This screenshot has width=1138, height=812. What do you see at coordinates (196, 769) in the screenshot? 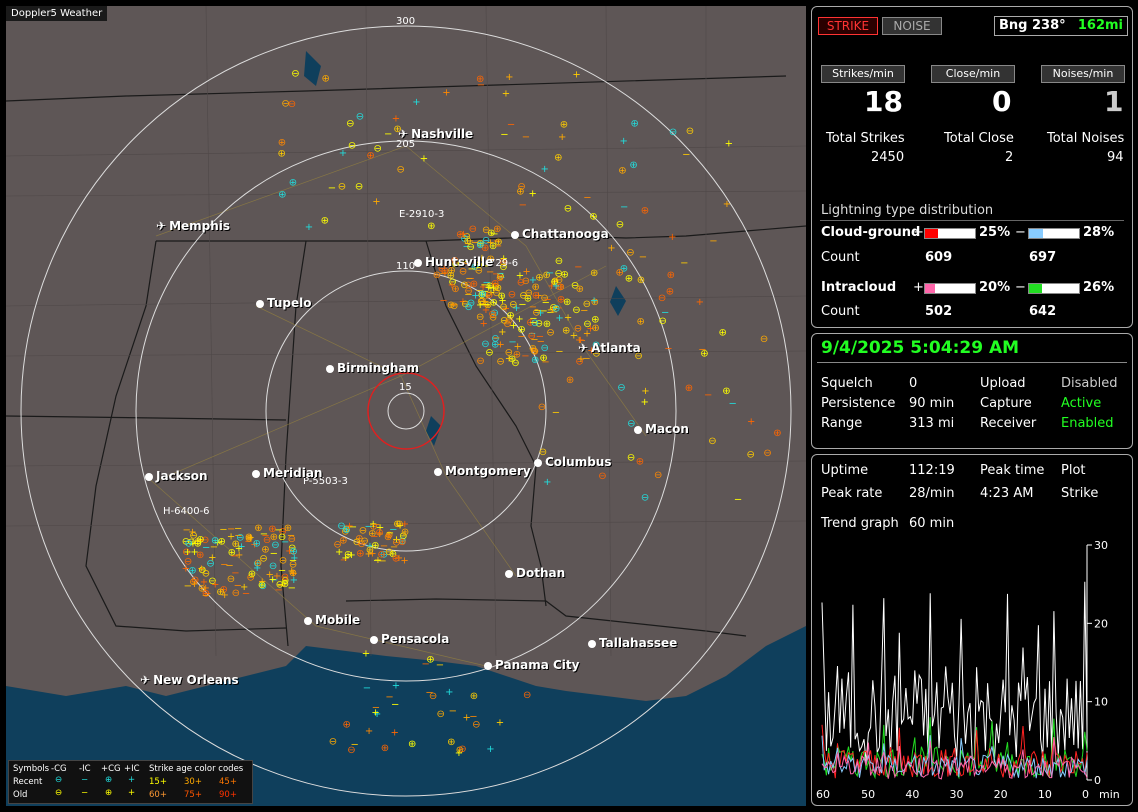
I see `legend-age-title: Strike age color codes` at bounding box center [196, 769].